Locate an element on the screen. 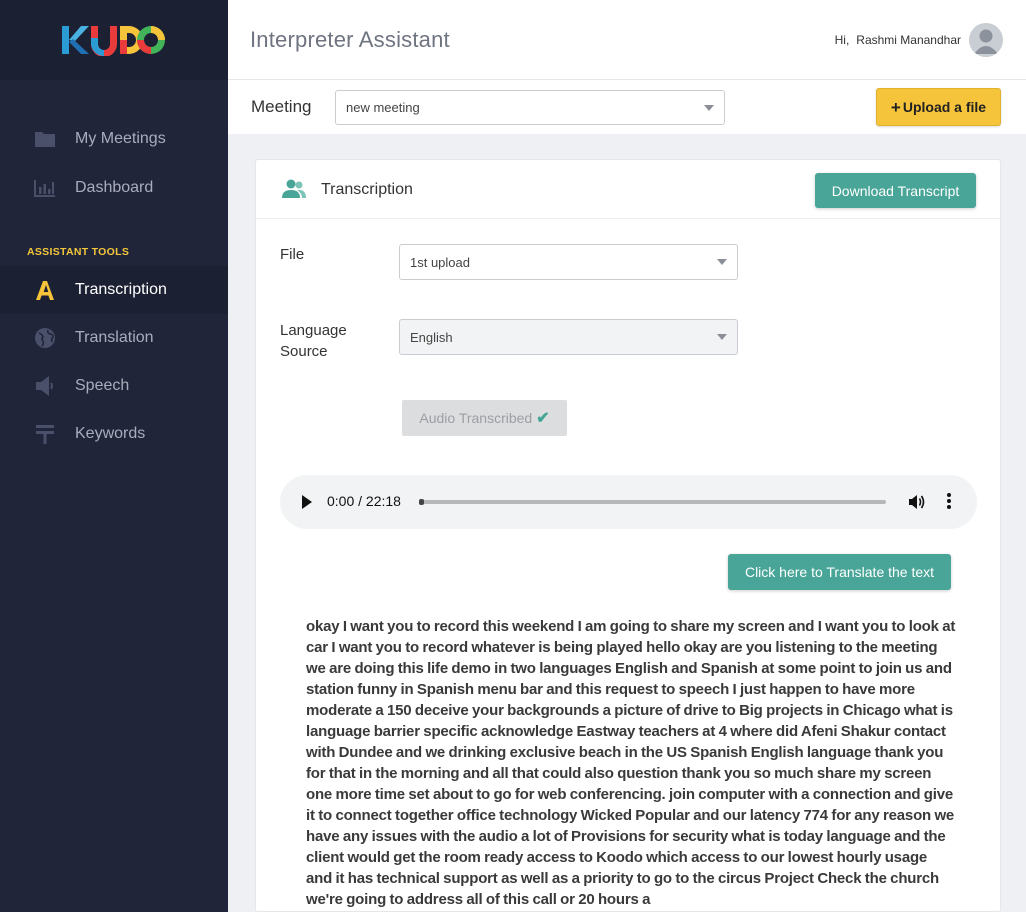 The width and height of the screenshot is (1026, 912). user-menu: Hi, Rashmi Manandhar is located at coordinates (919, 40).